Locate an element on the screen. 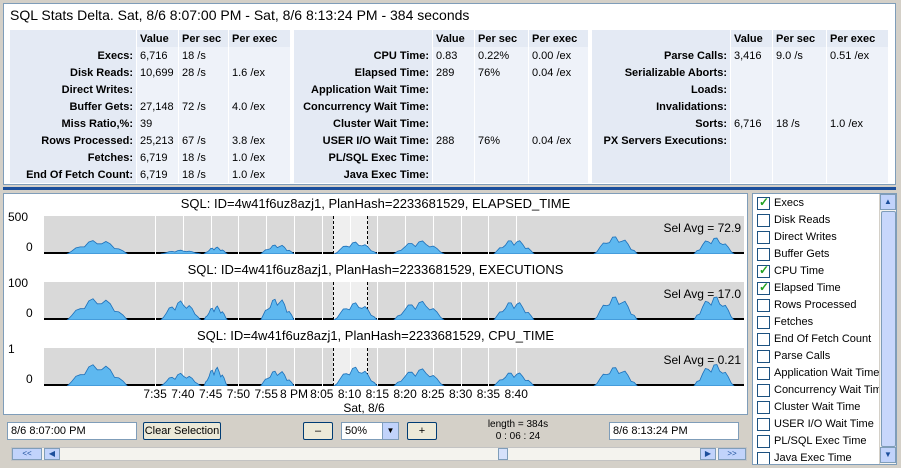 This screenshot has width=901, height=468. metric-item: Parse Calls is located at coordinates (817, 357).